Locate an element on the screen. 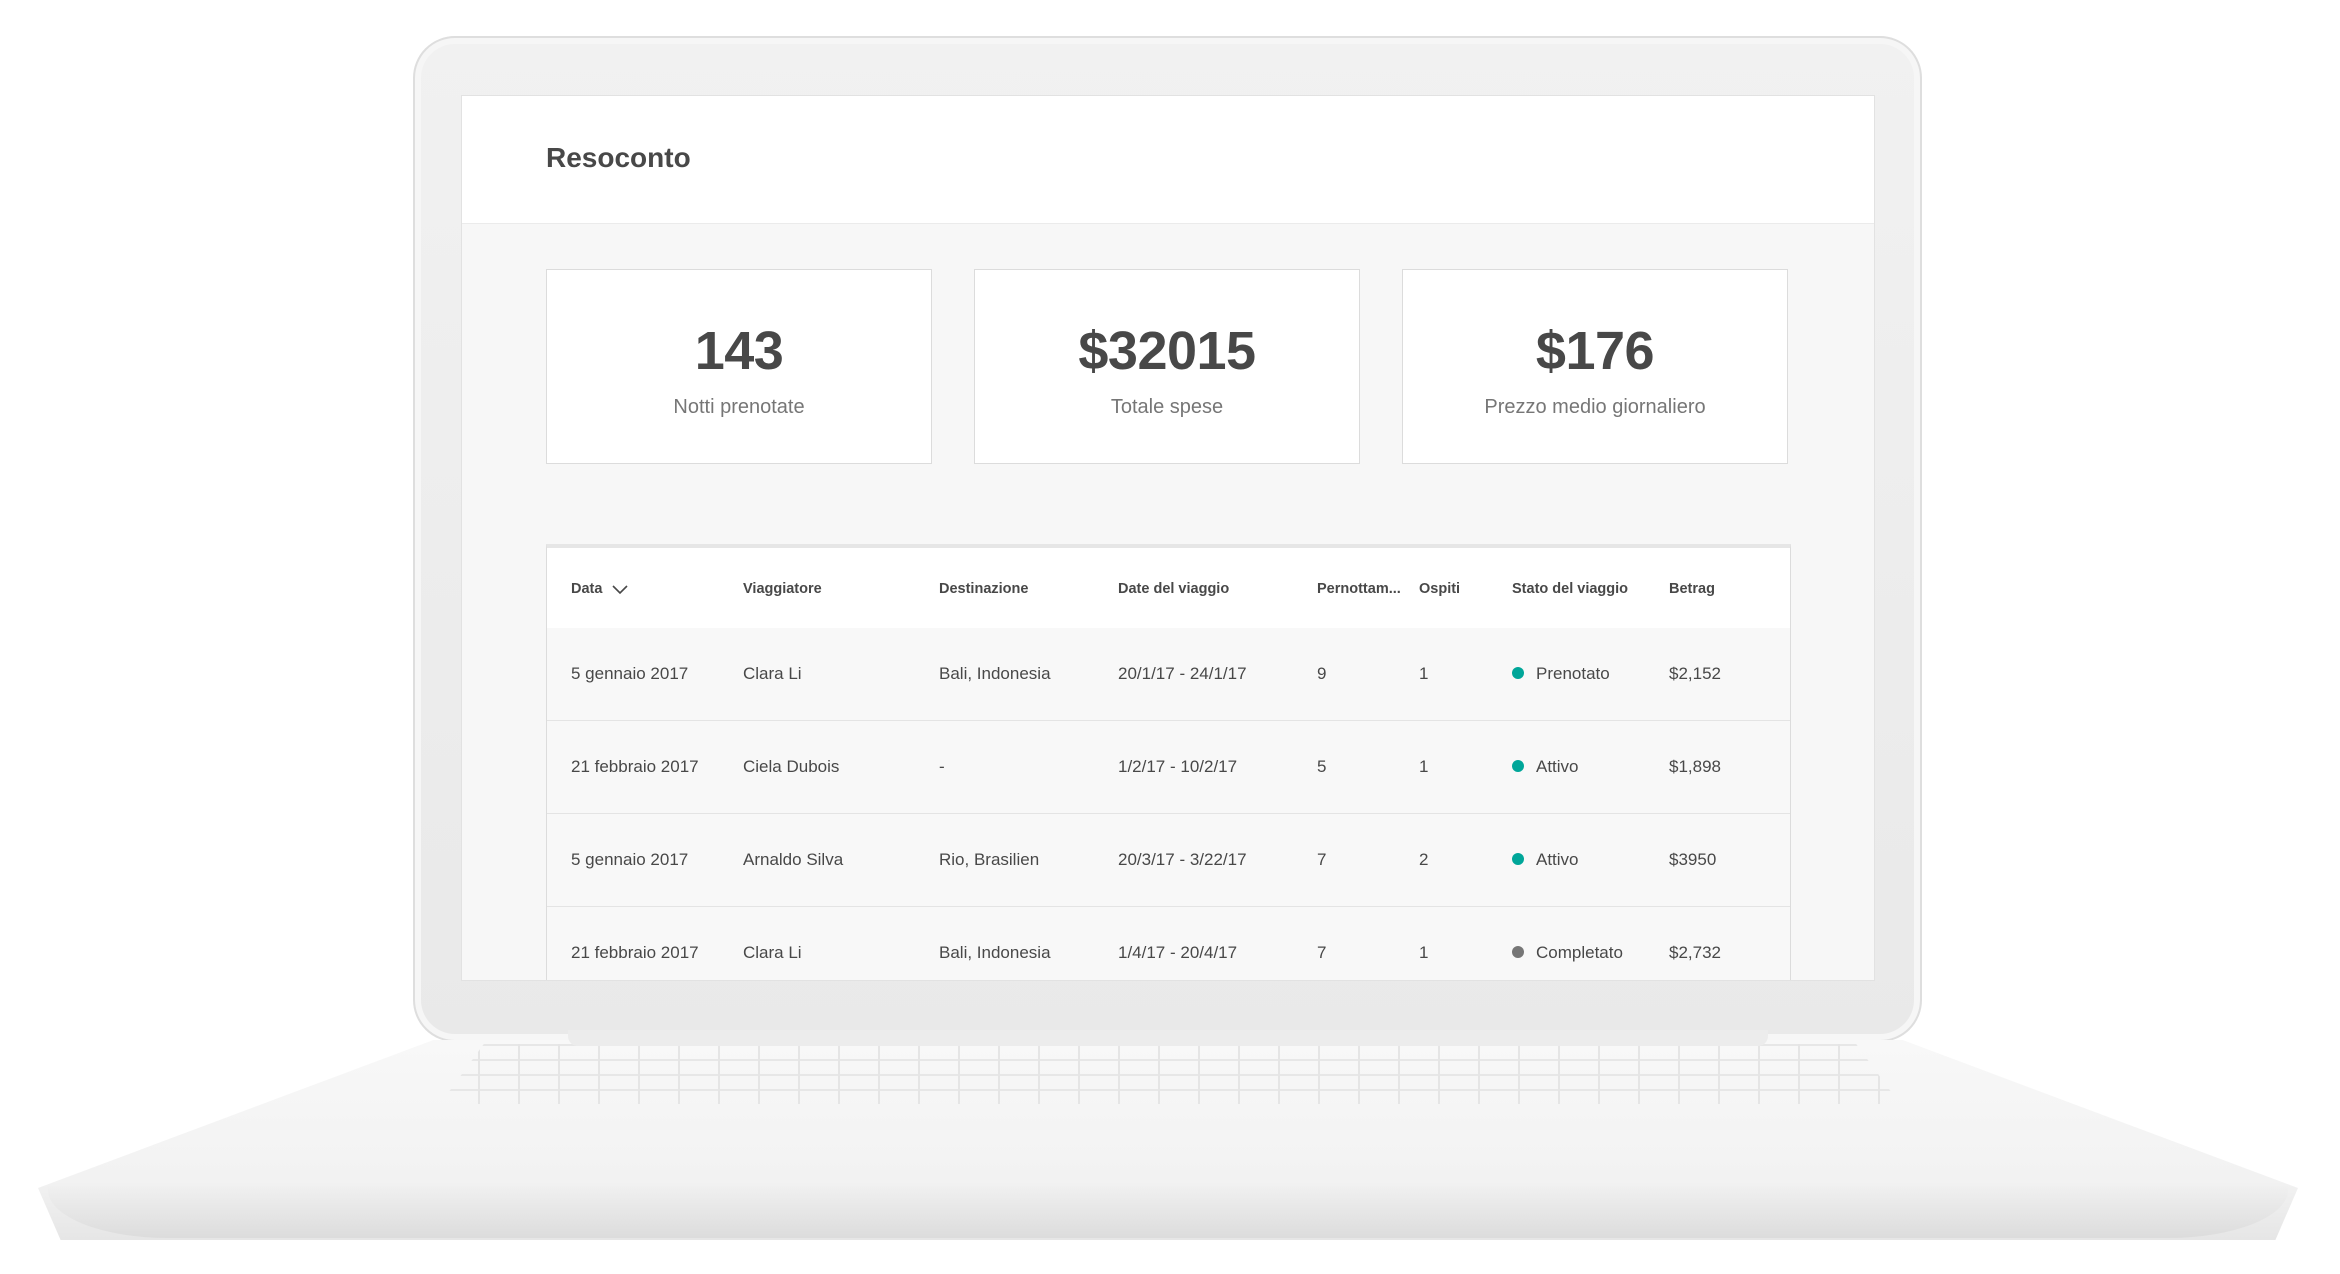 The width and height of the screenshot is (2340, 1274). stat-value: 143 is located at coordinates (739, 351).